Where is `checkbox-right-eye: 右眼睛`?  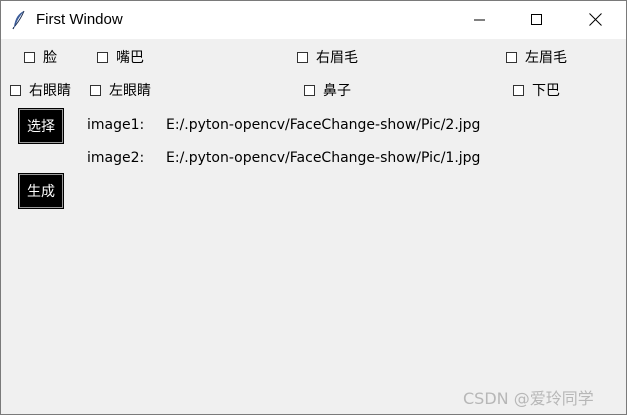
checkbox-right-eye: 右眼睛 is located at coordinates (40, 90).